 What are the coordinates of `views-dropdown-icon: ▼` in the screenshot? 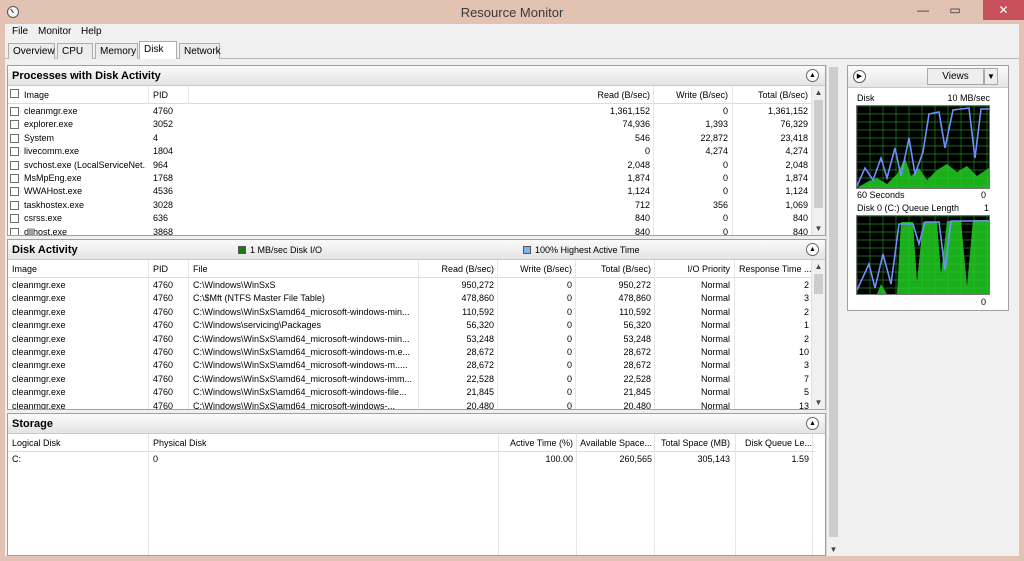 It's located at (991, 76).